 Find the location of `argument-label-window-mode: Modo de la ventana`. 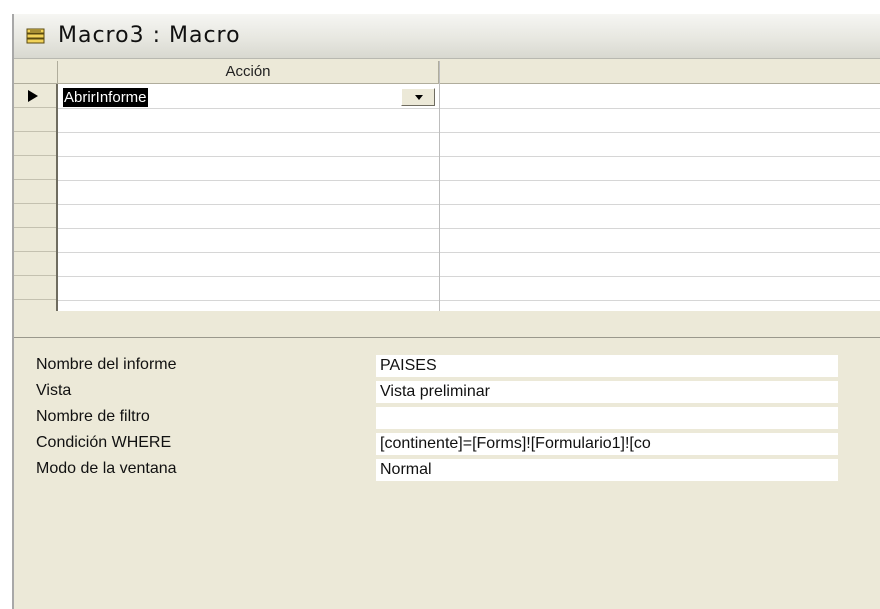

argument-label-window-mode: Modo de la ventana is located at coordinates (106, 468).